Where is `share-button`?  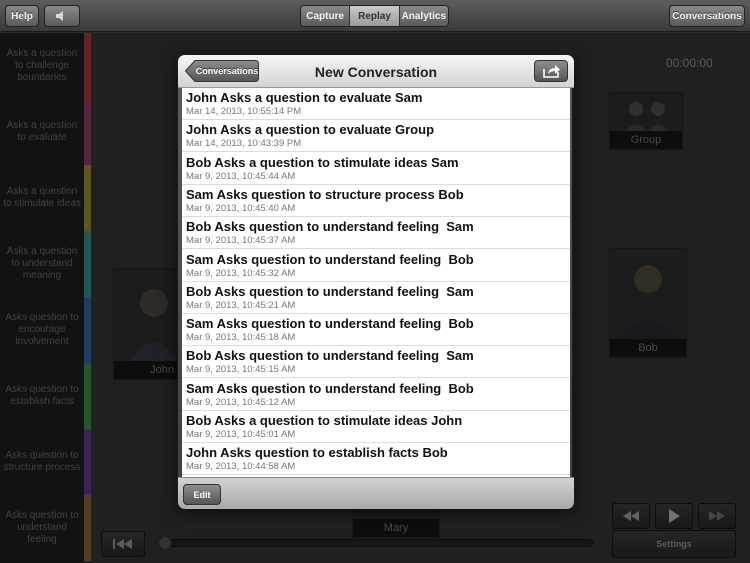
share-button is located at coordinates (551, 71).